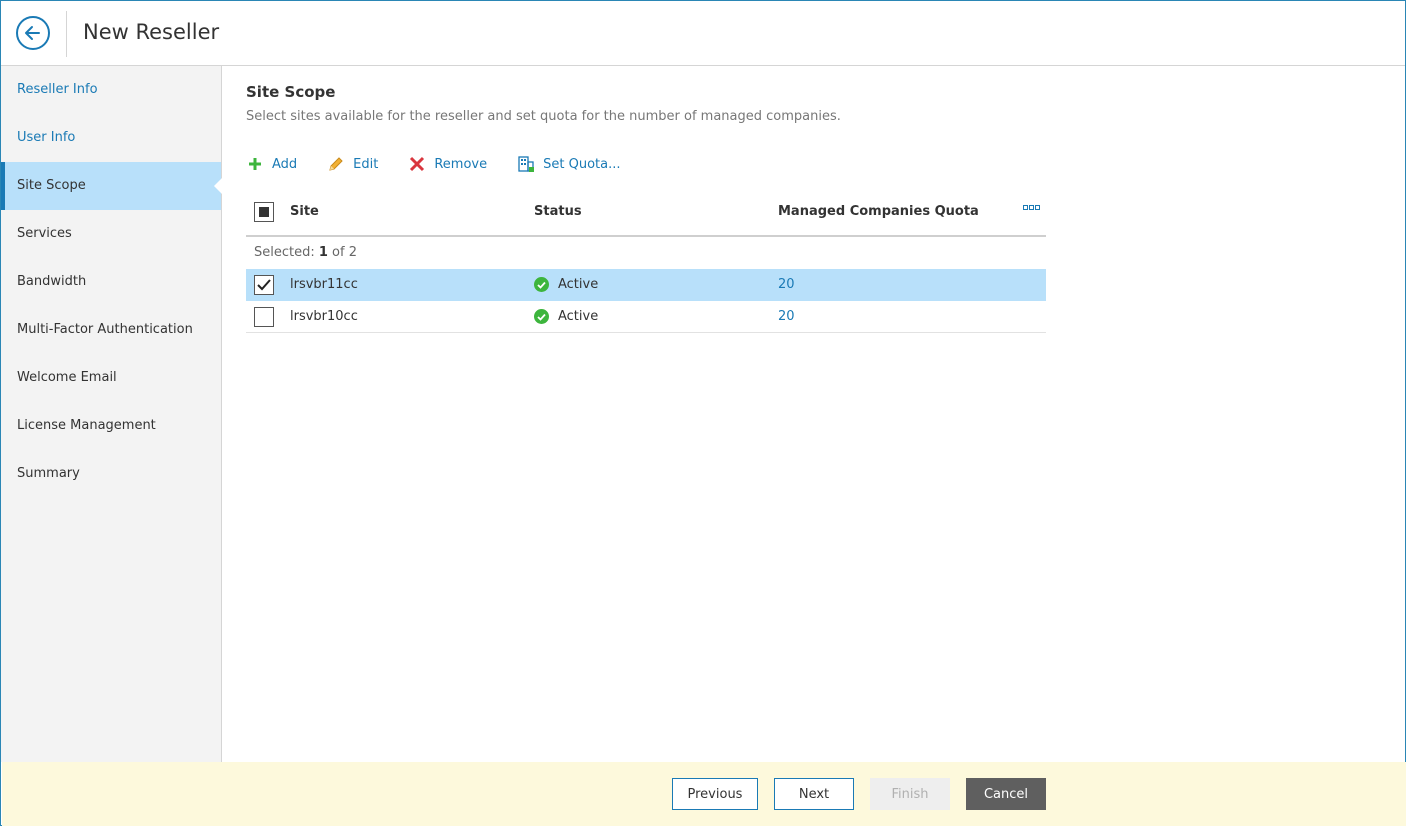  Describe the element at coordinates (526, 164) in the screenshot. I see `building-quota-icon` at that location.